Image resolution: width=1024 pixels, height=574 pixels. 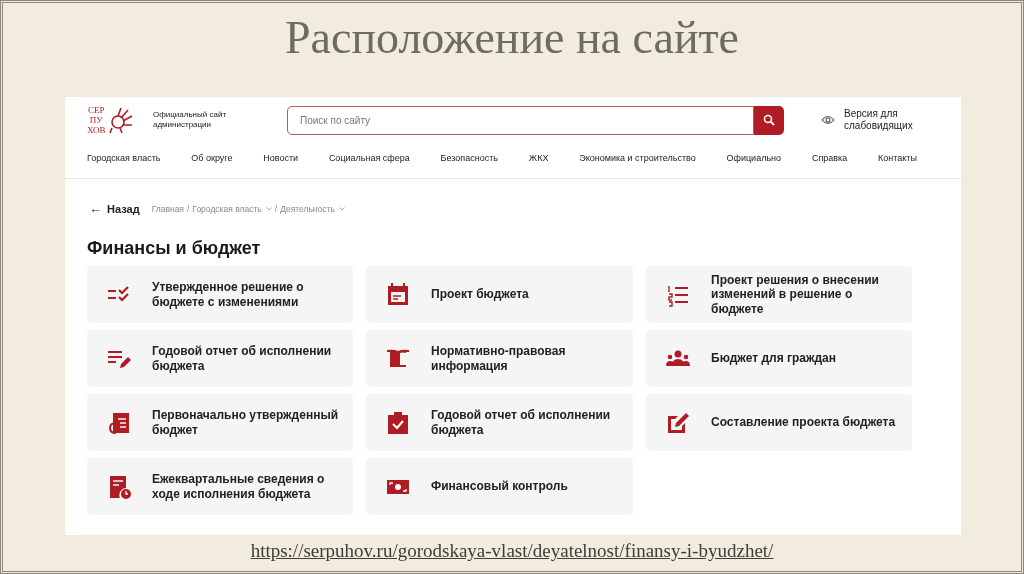 I want to click on site-caption: Официальный сайт администрации, so click(x=190, y=120).